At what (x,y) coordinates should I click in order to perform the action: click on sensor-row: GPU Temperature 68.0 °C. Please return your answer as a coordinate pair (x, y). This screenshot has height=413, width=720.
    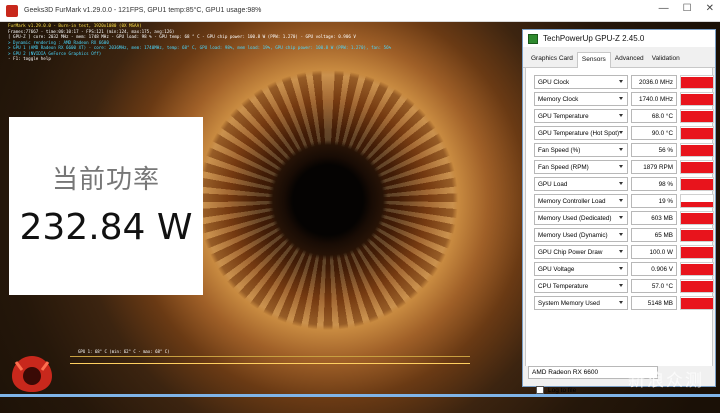
    Looking at the image, I should click on (620, 116).